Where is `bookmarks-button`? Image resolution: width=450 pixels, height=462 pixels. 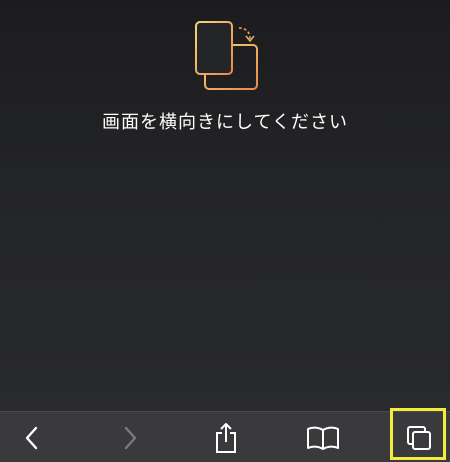 bookmarks-button is located at coordinates (323, 437).